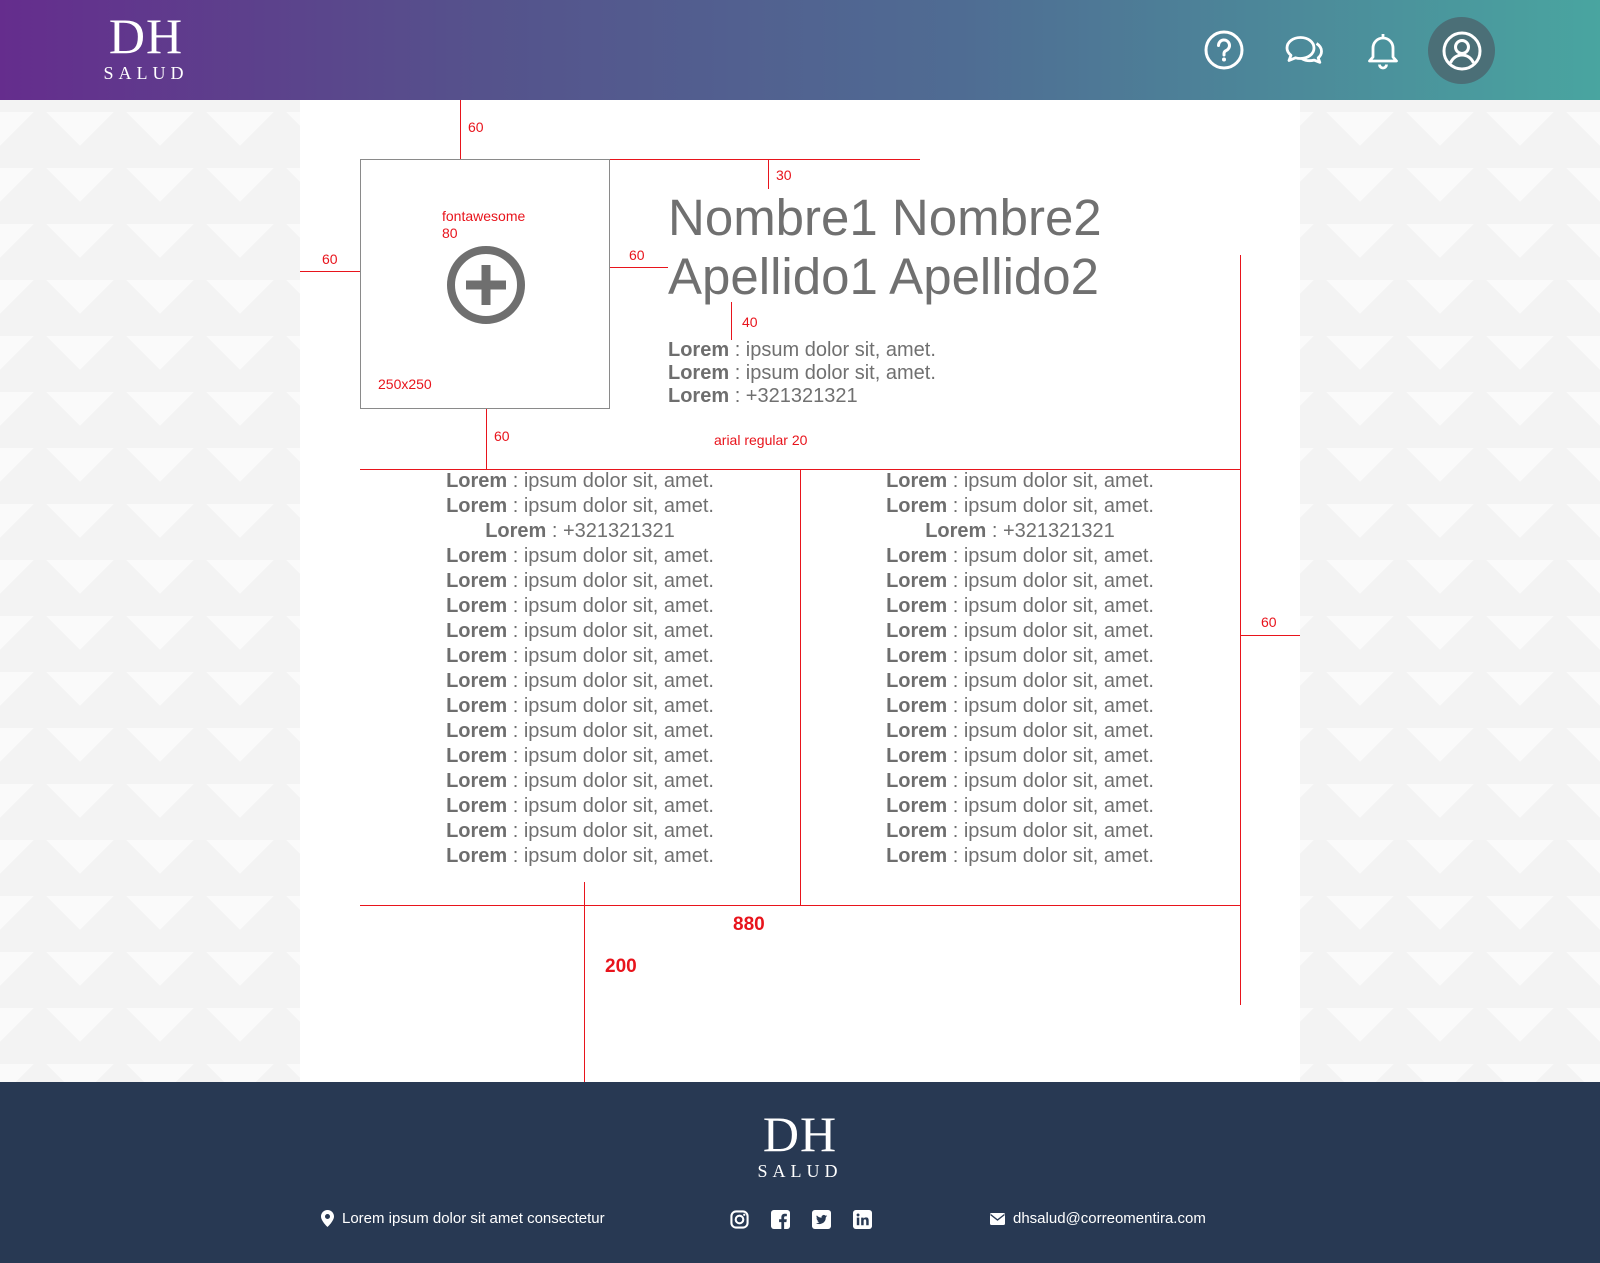  What do you see at coordinates (473, 1218) in the screenshot?
I see `footer-address-text: Lorem ipsum dolor sit amet consectetur` at bounding box center [473, 1218].